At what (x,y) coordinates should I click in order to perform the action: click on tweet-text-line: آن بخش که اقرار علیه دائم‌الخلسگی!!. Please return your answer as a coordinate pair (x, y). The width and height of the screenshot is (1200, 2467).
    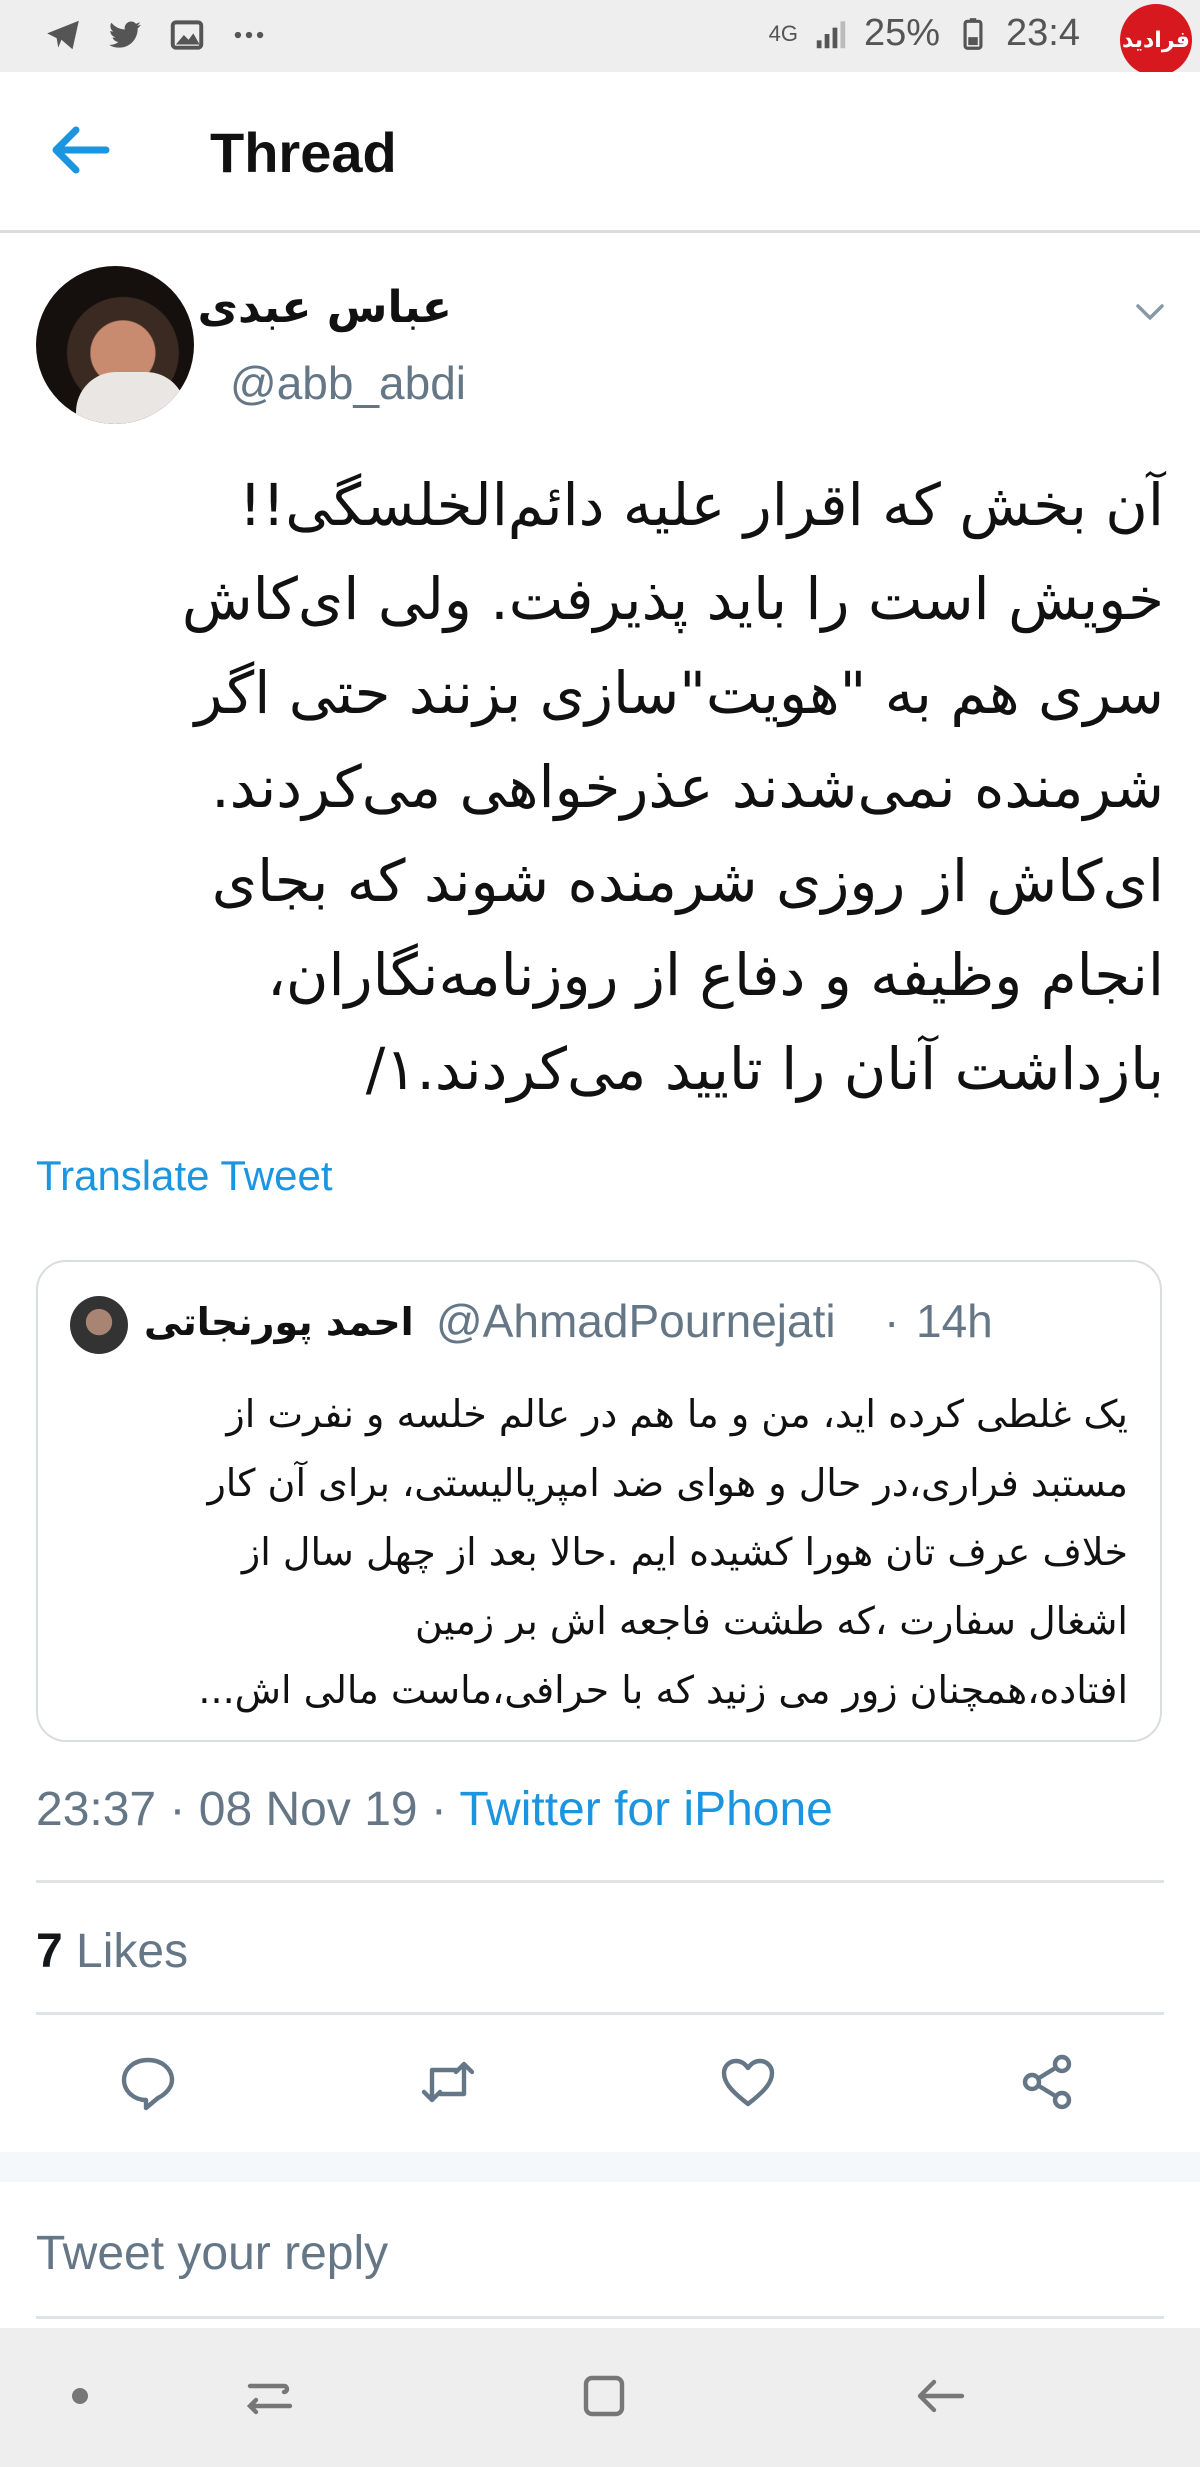
    Looking at the image, I should click on (701, 505).